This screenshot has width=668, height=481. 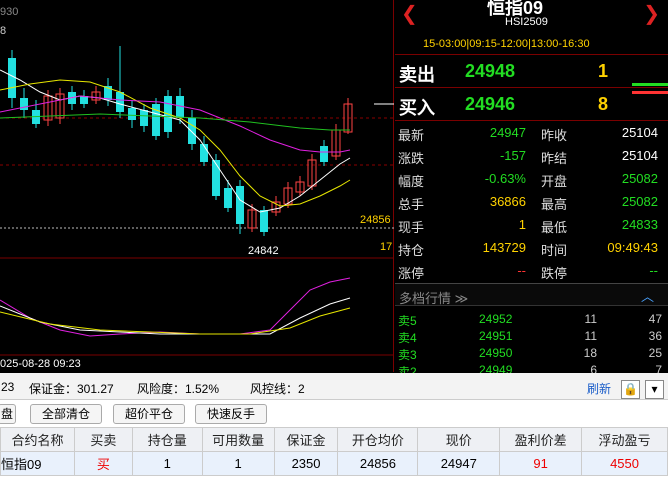 What do you see at coordinates (647, 295) in the screenshot?
I see `collapse-icon: ︿` at bounding box center [647, 295].